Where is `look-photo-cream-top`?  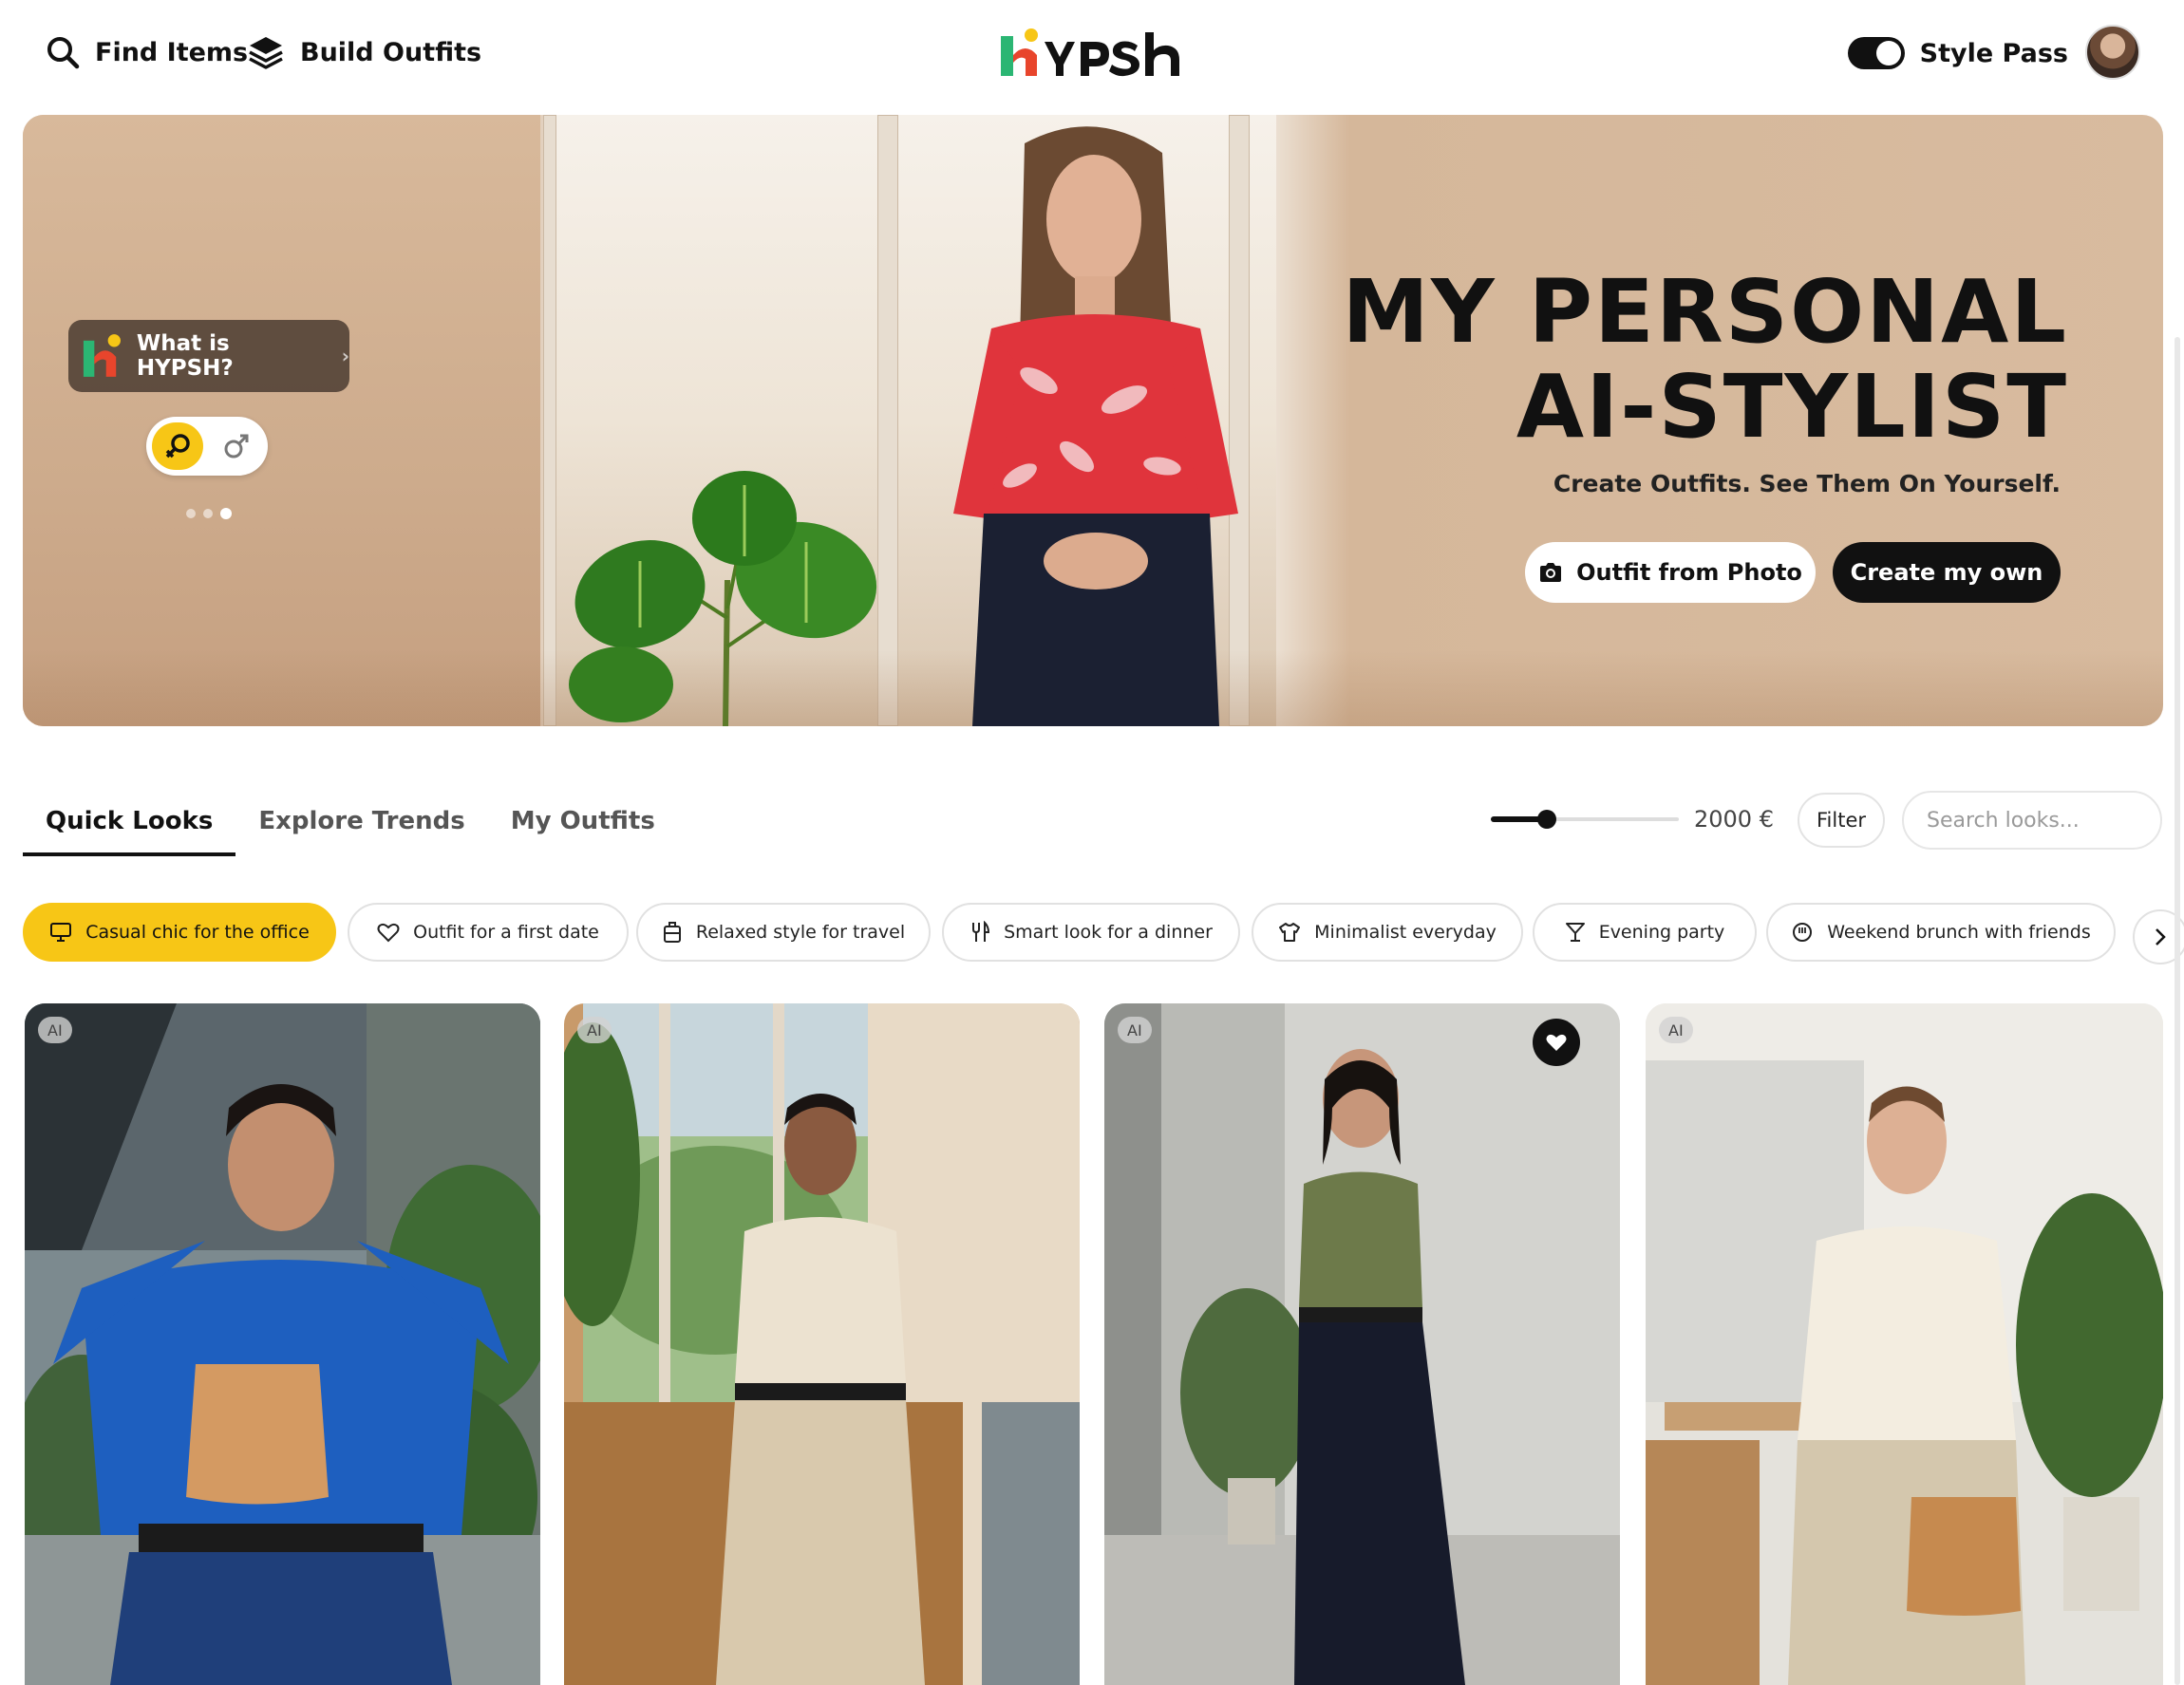 look-photo-cream-top is located at coordinates (822, 1344).